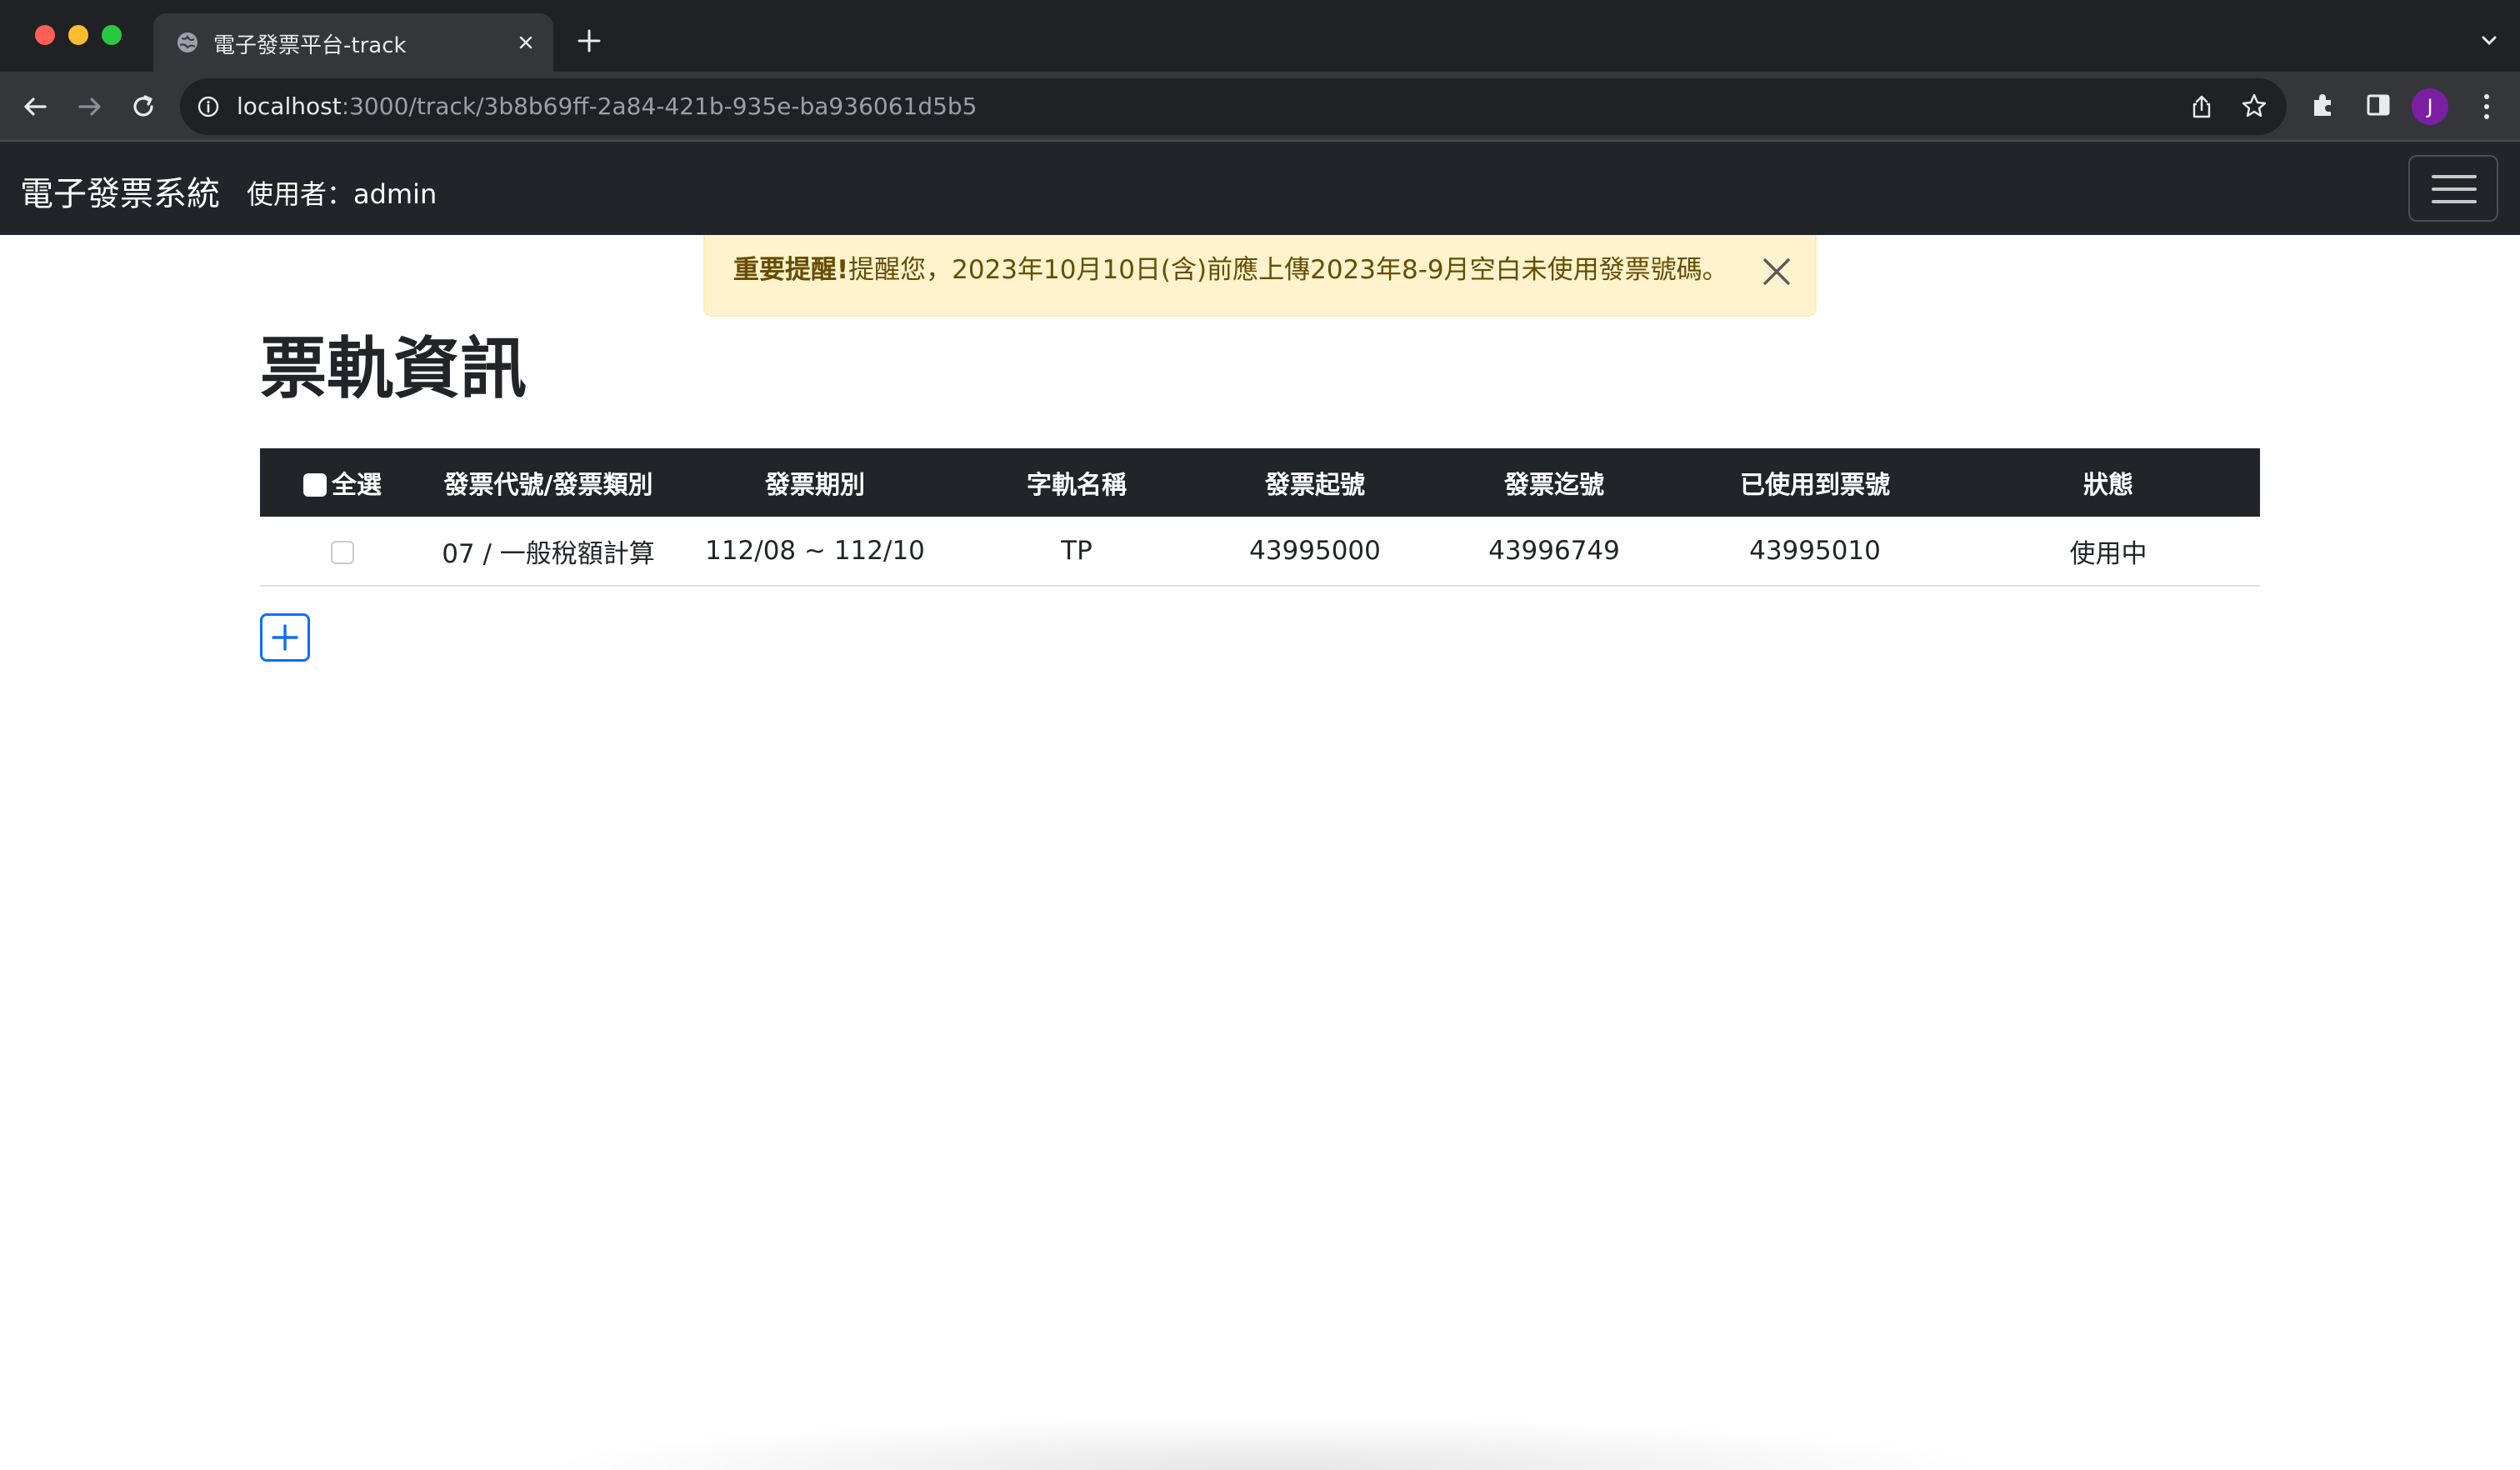  What do you see at coordinates (310, 45) in the screenshot?
I see `tab-title: 電子發票平台-track` at bounding box center [310, 45].